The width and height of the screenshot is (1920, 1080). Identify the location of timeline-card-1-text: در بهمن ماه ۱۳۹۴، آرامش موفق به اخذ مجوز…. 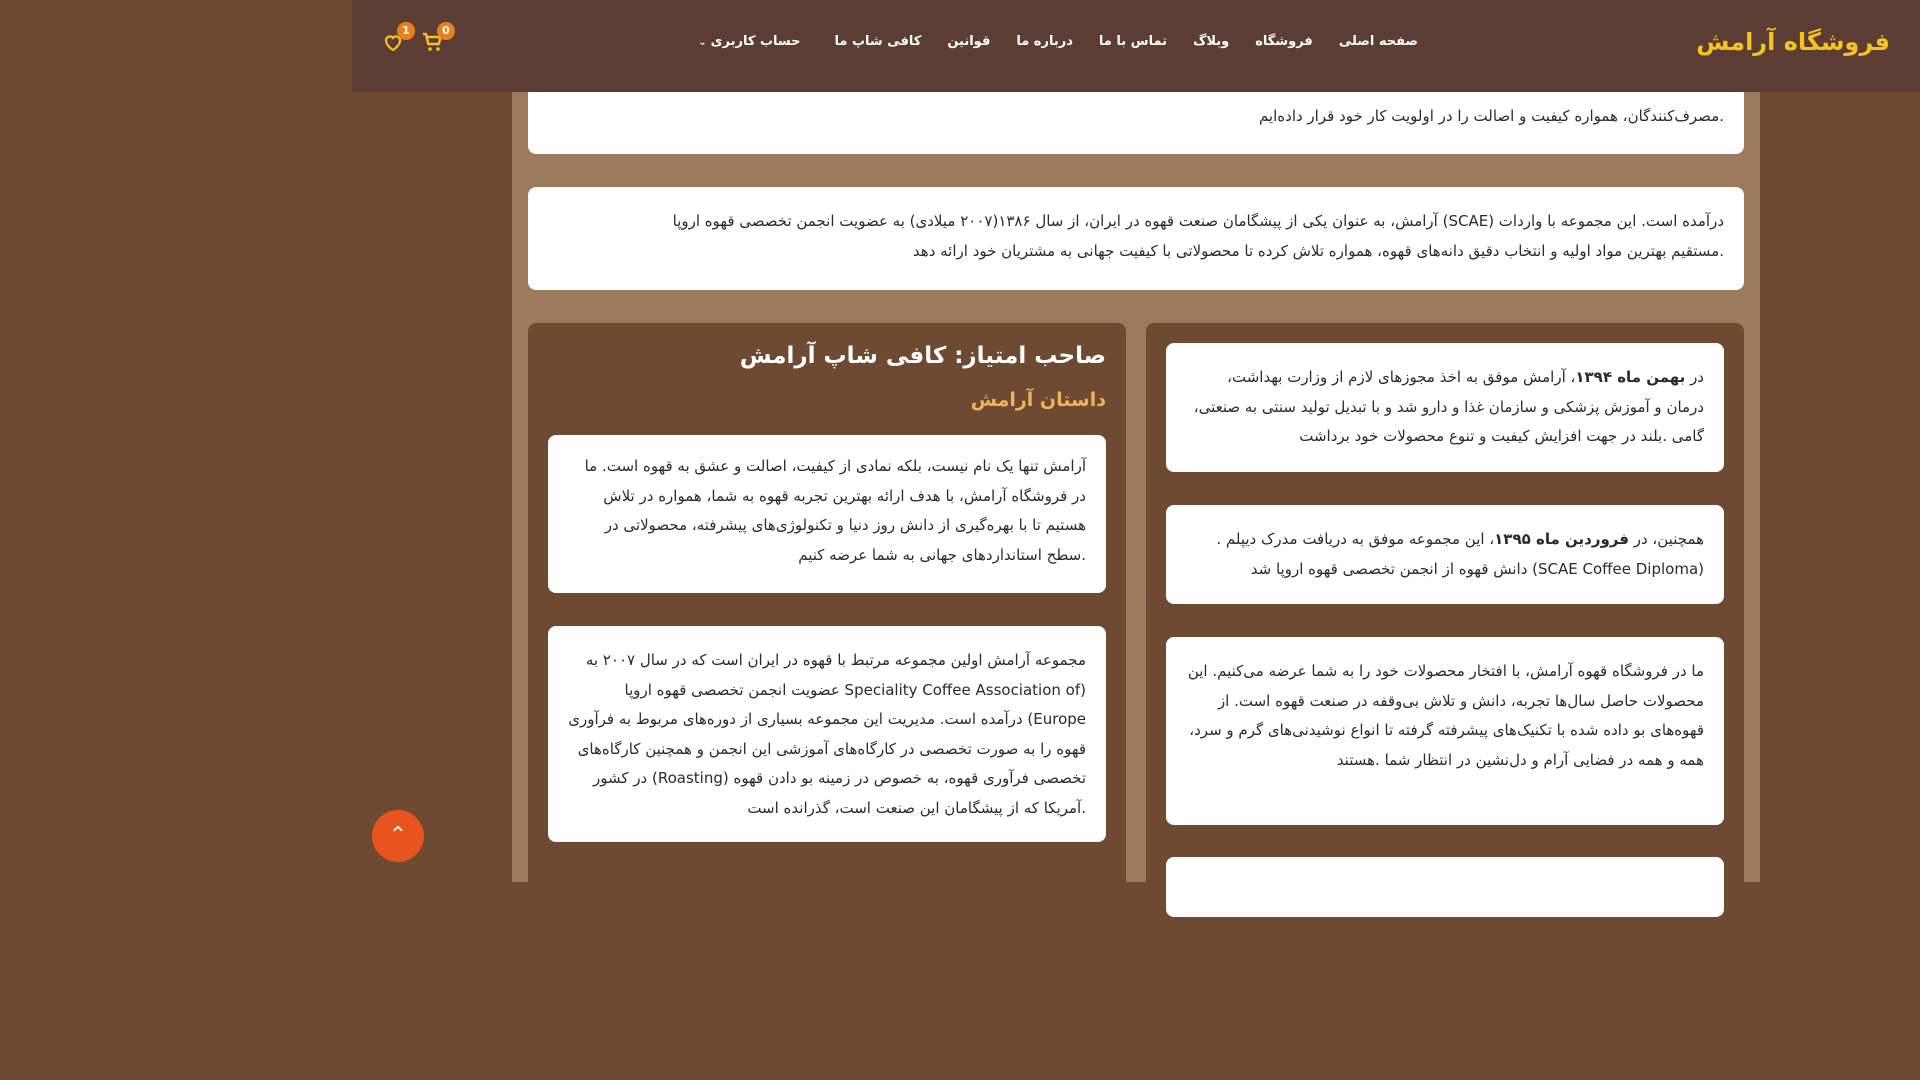
(1445, 407).